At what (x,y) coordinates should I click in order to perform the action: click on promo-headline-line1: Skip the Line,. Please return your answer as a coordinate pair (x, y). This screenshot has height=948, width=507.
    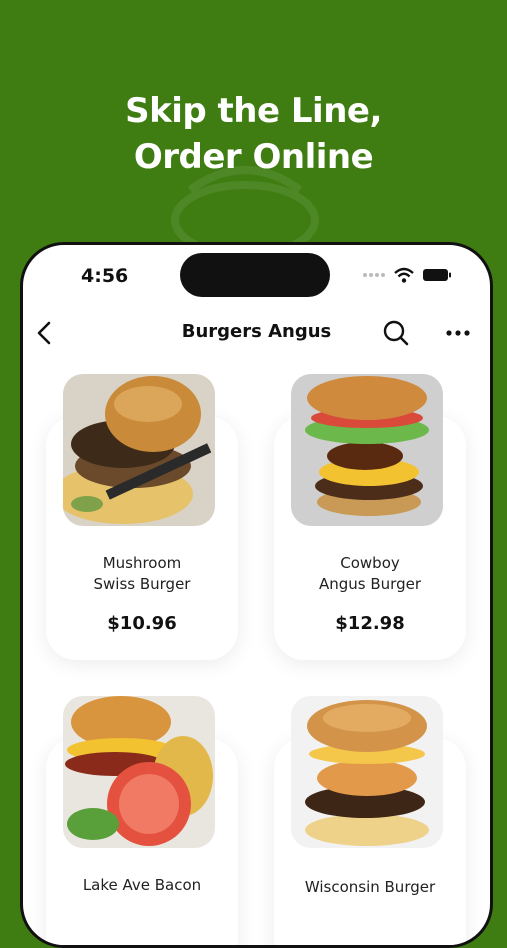
    Looking at the image, I should click on (253, 111).